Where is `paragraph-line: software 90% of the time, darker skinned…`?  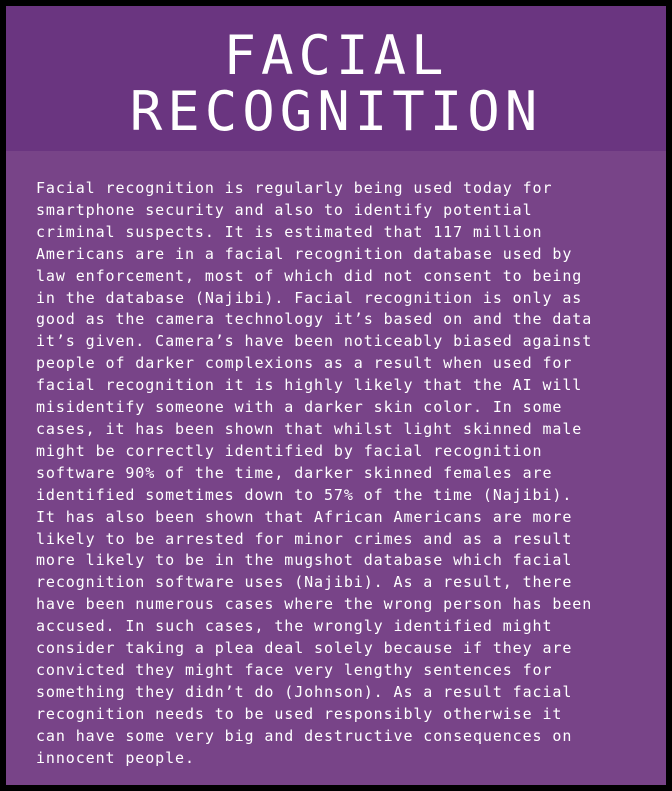 paragraph-line: software 90% of the time, darker skinned… is located at coordinates (294, 472).